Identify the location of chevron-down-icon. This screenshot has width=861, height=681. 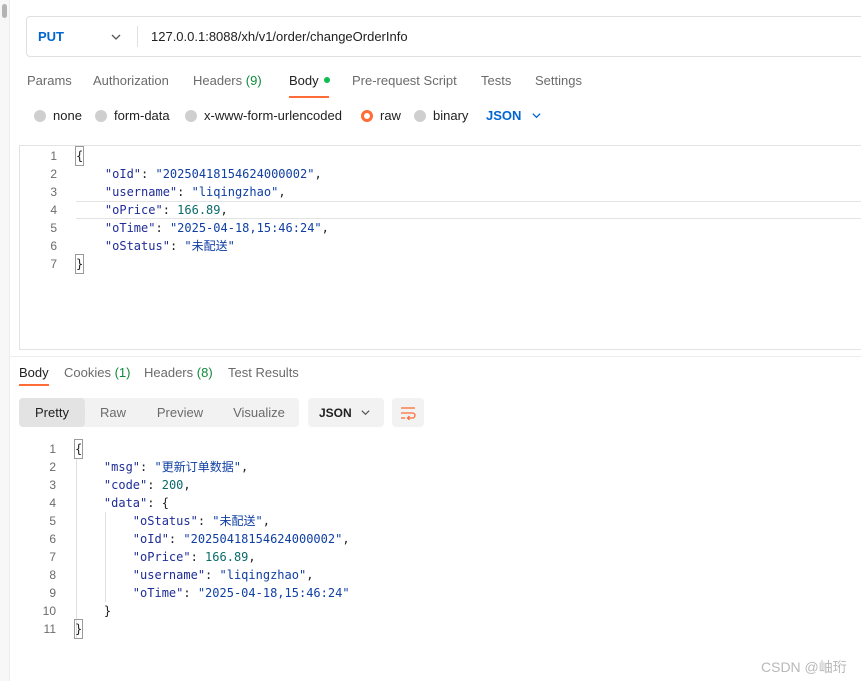
(116, 37).